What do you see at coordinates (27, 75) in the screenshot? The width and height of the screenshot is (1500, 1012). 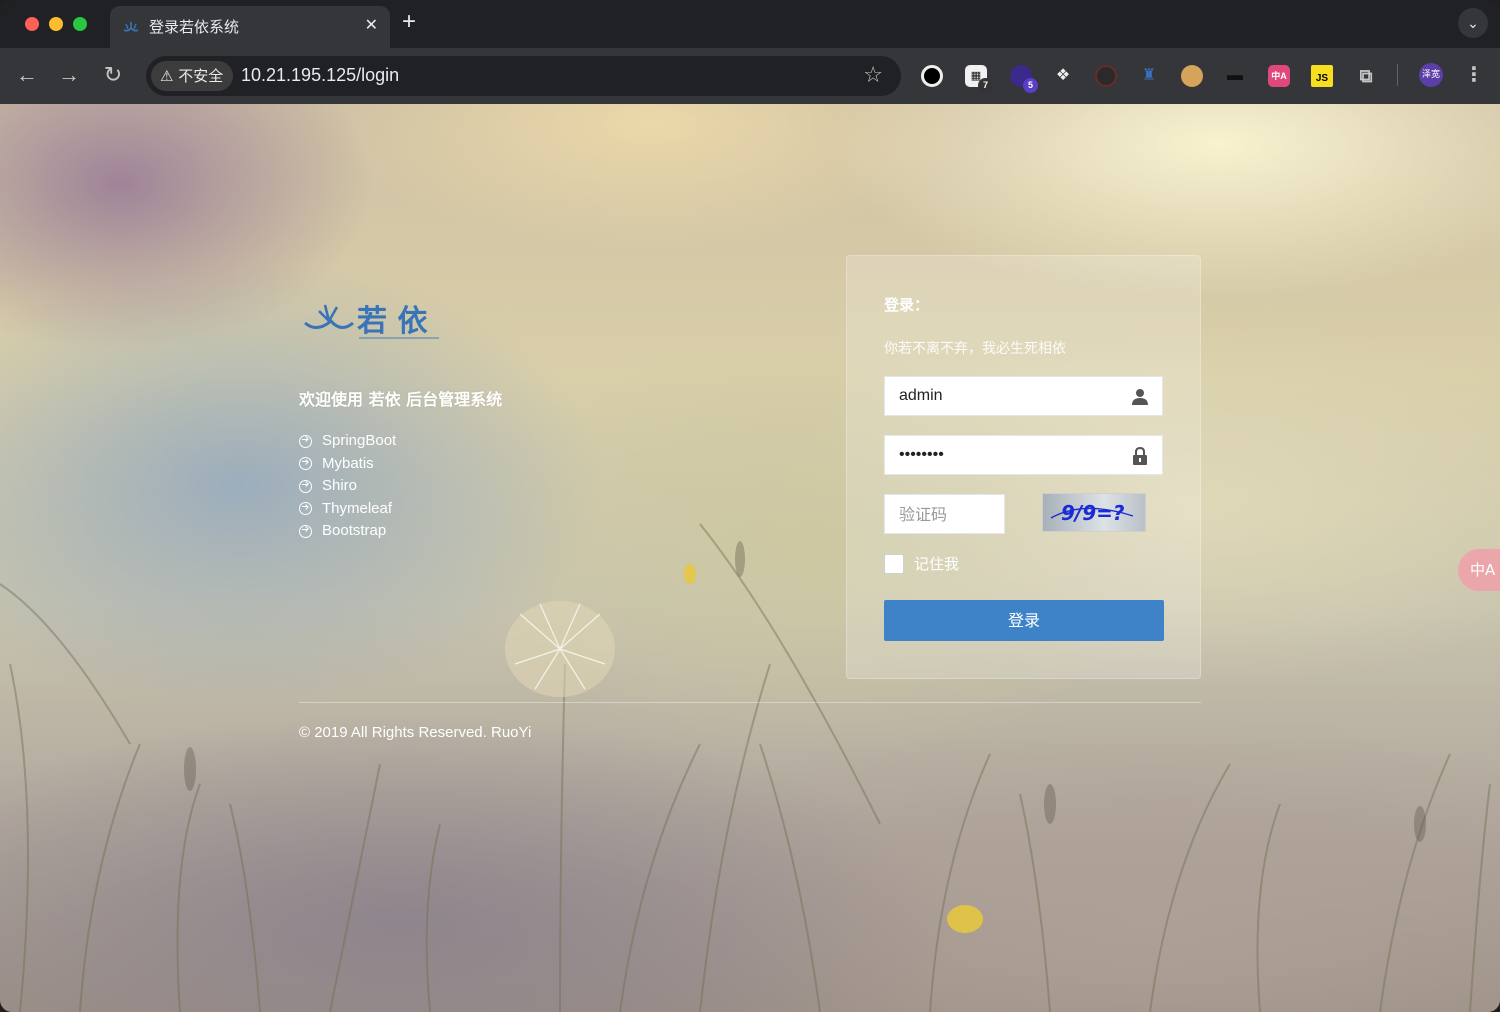 I see `back-arrow-icon: ←` at bounding box center [27, 75].